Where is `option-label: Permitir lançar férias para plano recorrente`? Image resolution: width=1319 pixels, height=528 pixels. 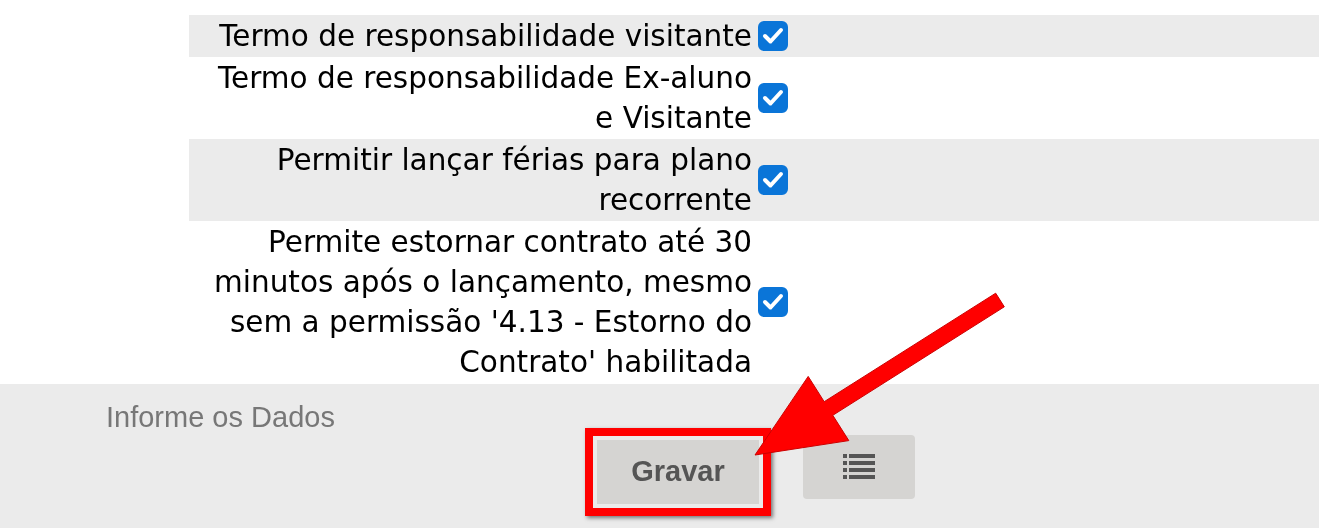 option-label: Permitir lançar férias para plano recorrente is located at coordinates (513, 180).